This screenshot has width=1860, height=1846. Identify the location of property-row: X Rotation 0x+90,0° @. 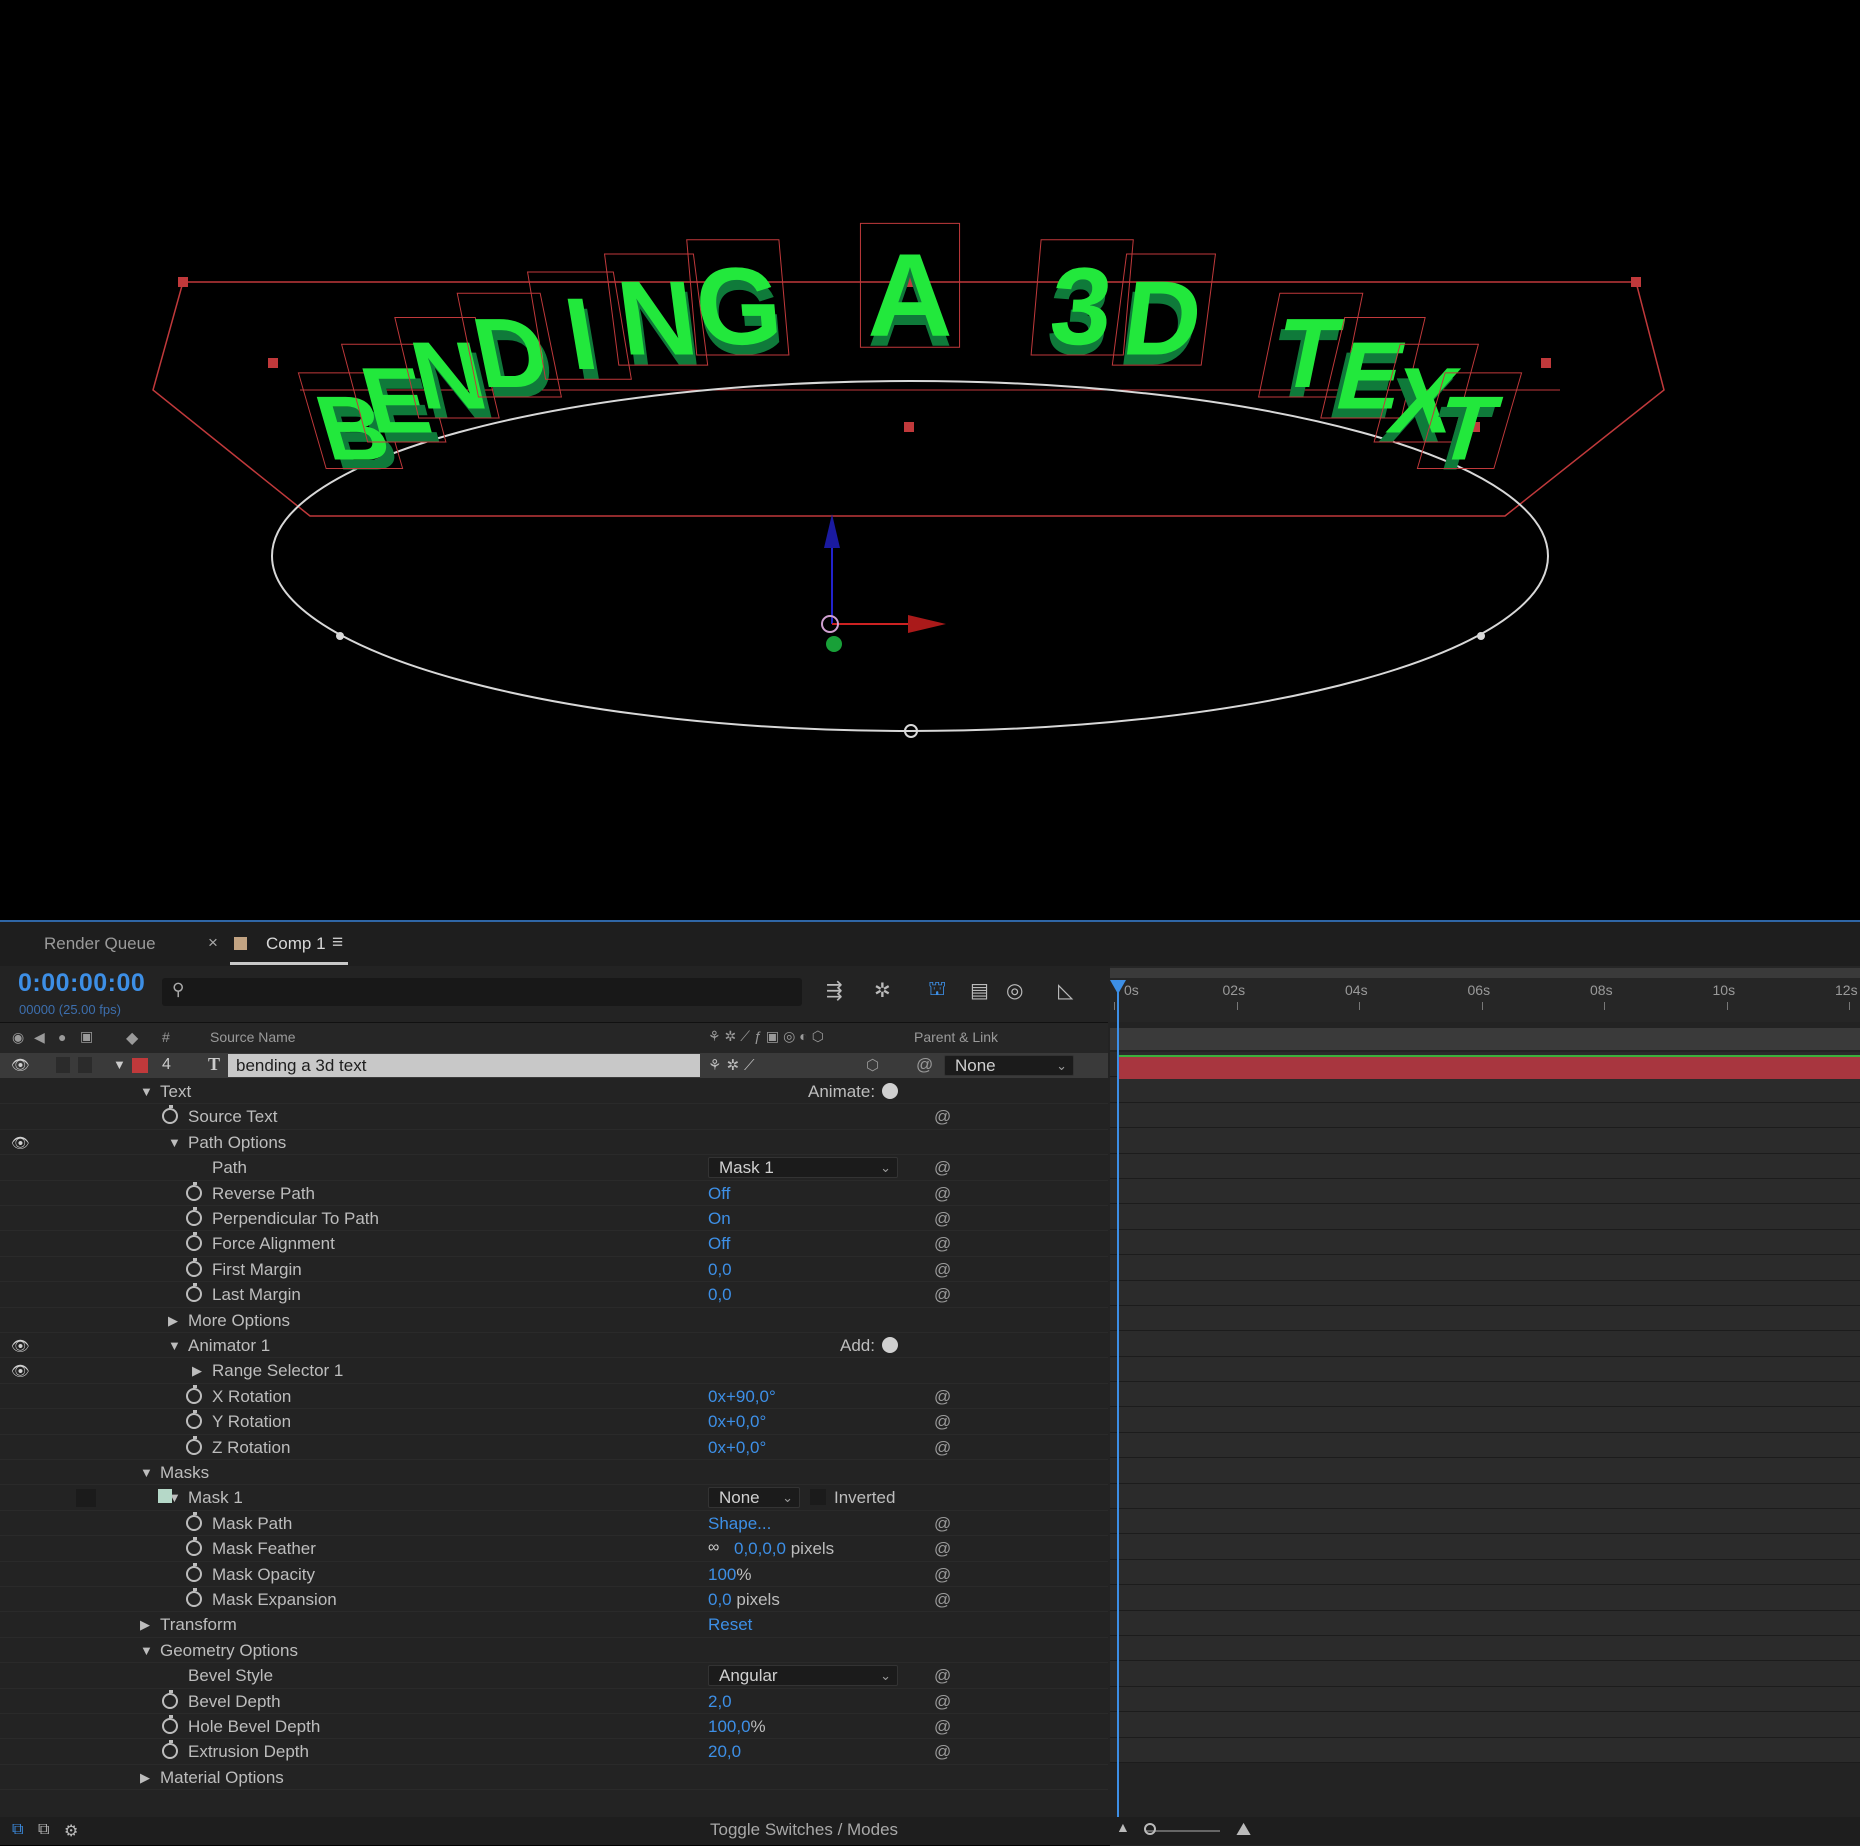
(554, 1397).